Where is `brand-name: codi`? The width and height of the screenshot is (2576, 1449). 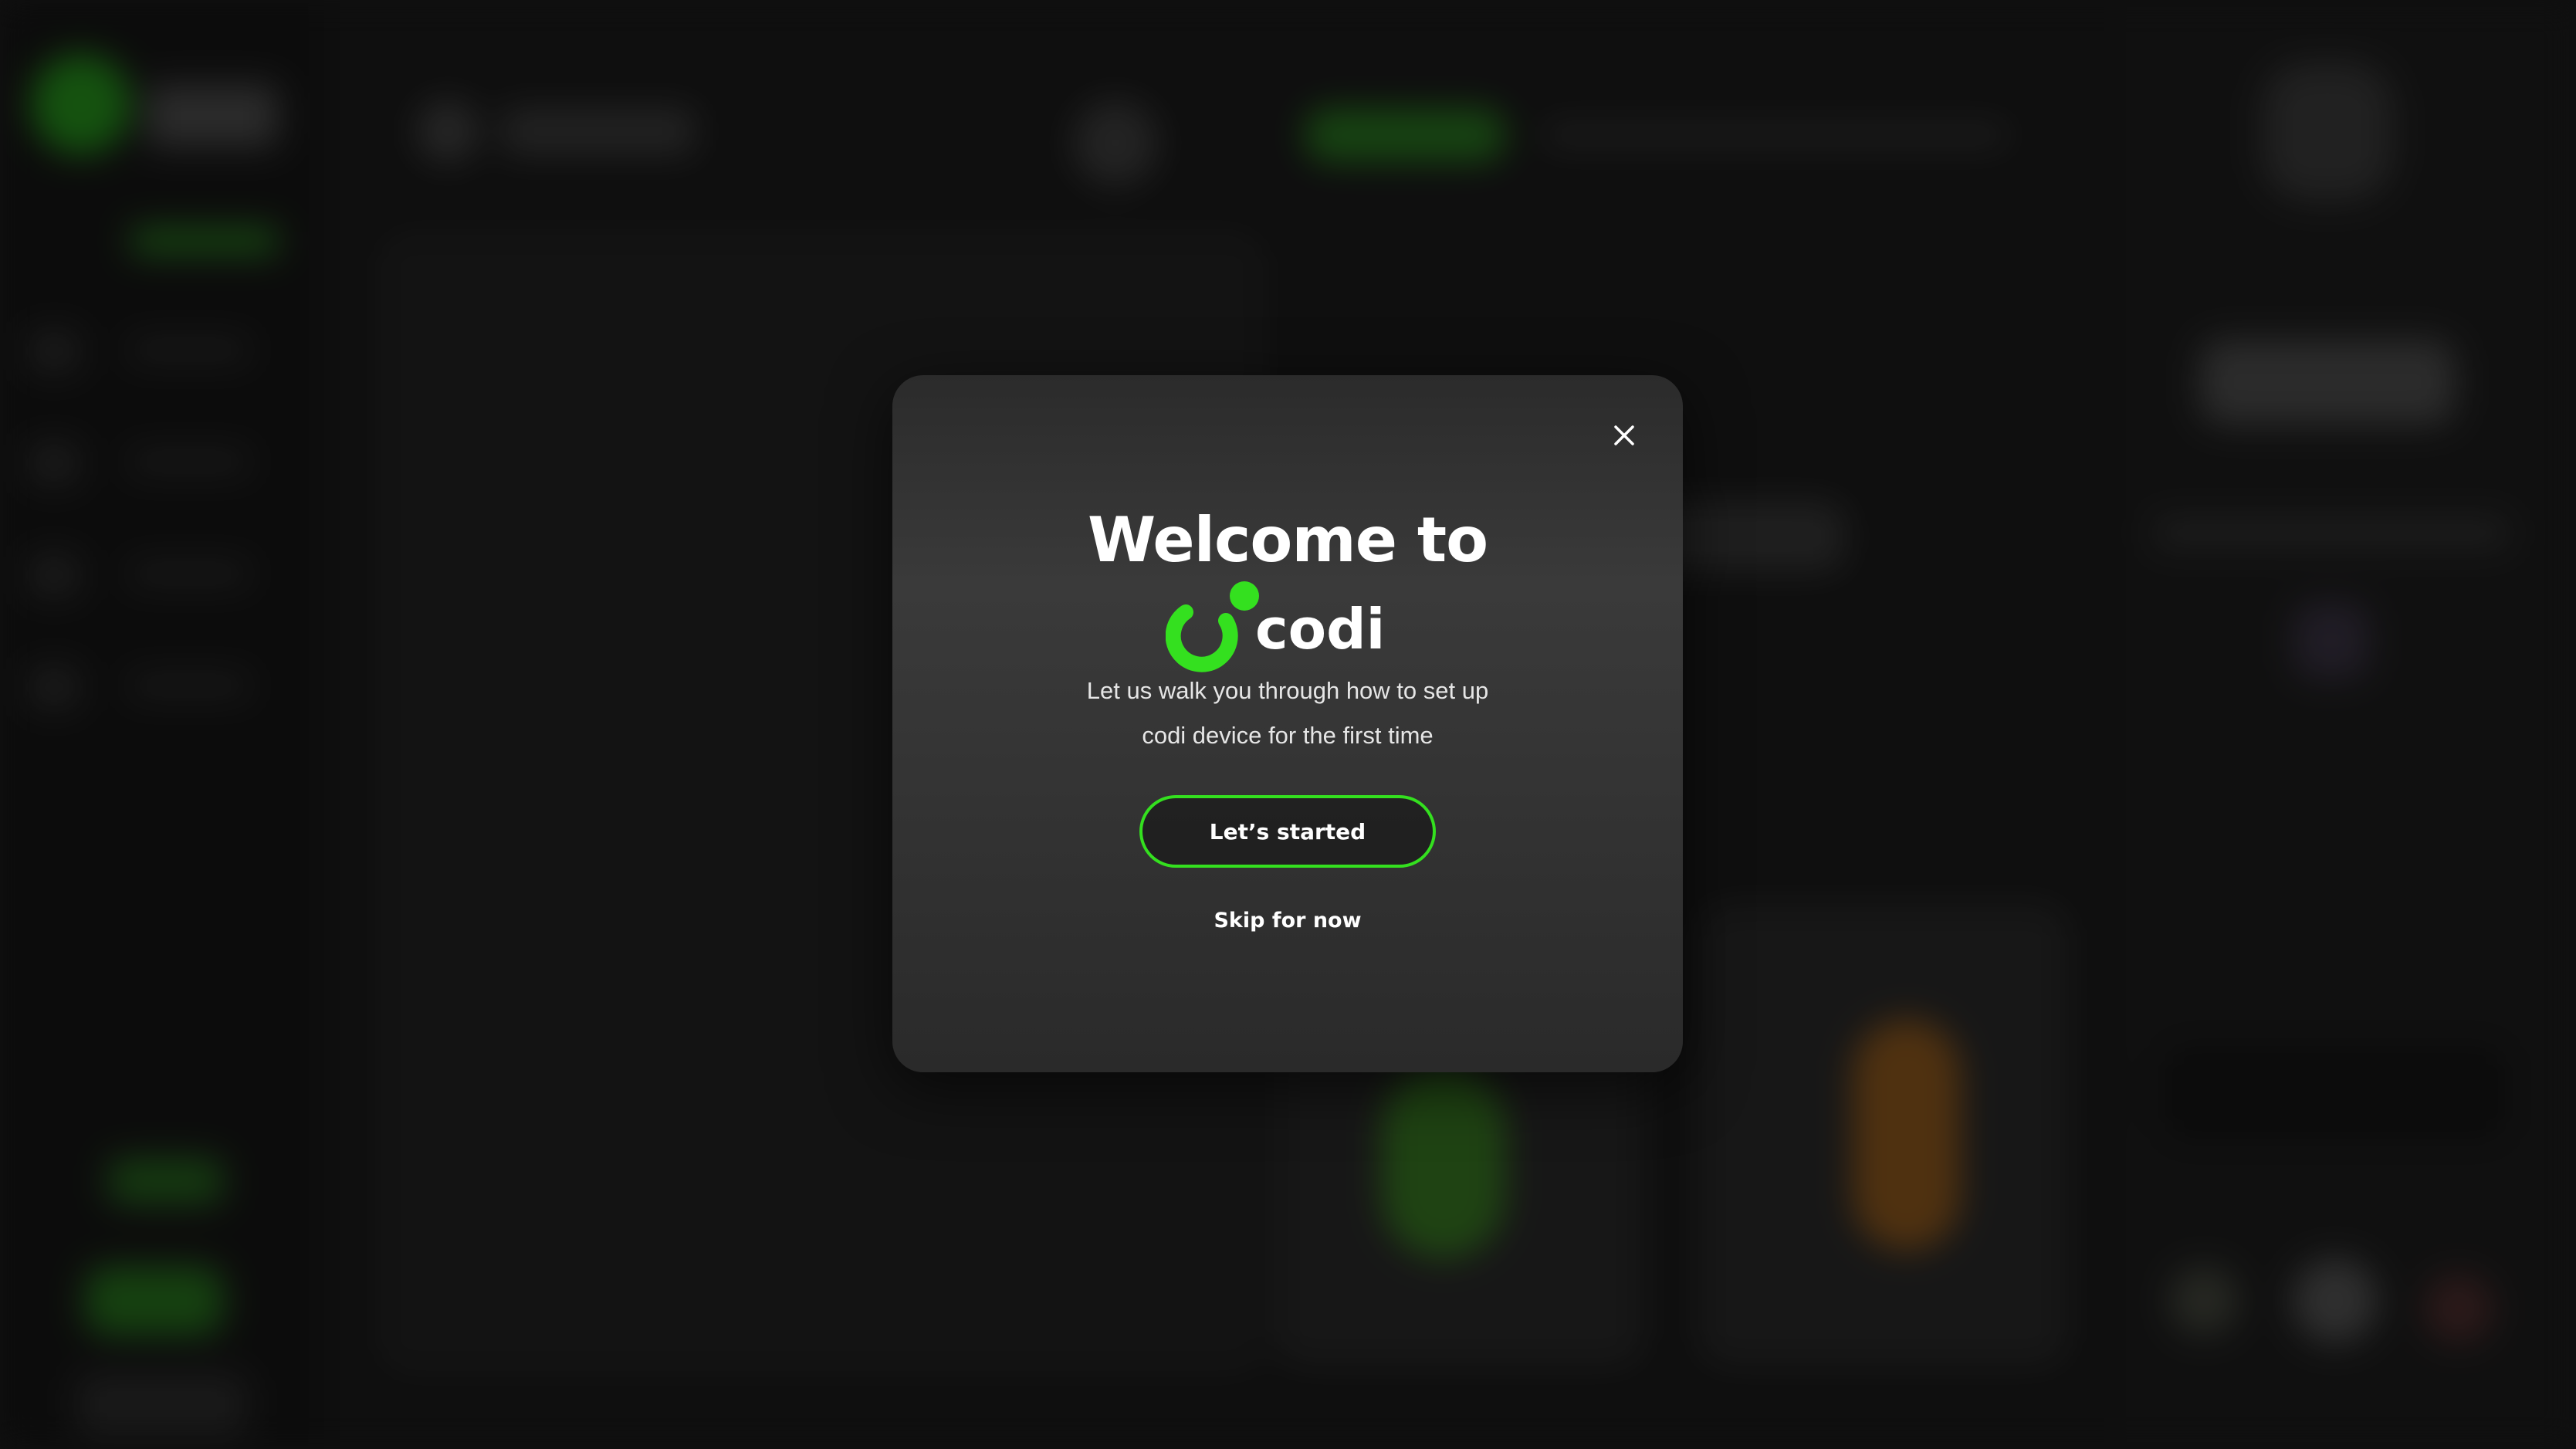 brand-name: codi is located at coordinates (1320, 629).